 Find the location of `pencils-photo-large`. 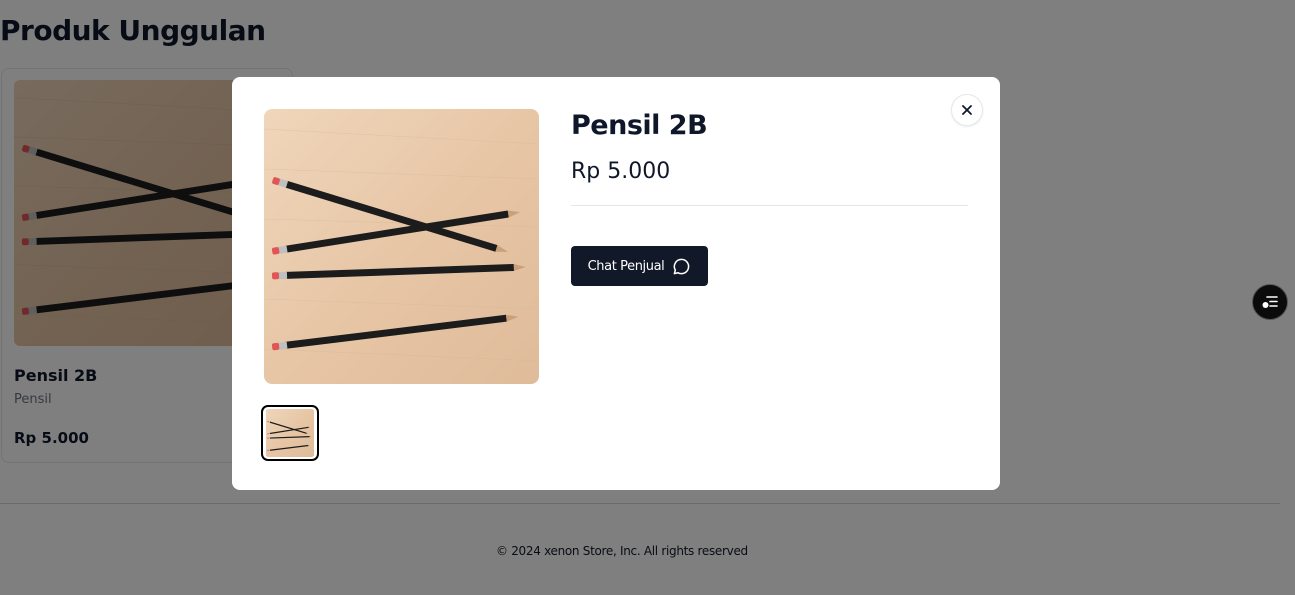

pencils-photo-large is located at coordinates (401, 246).